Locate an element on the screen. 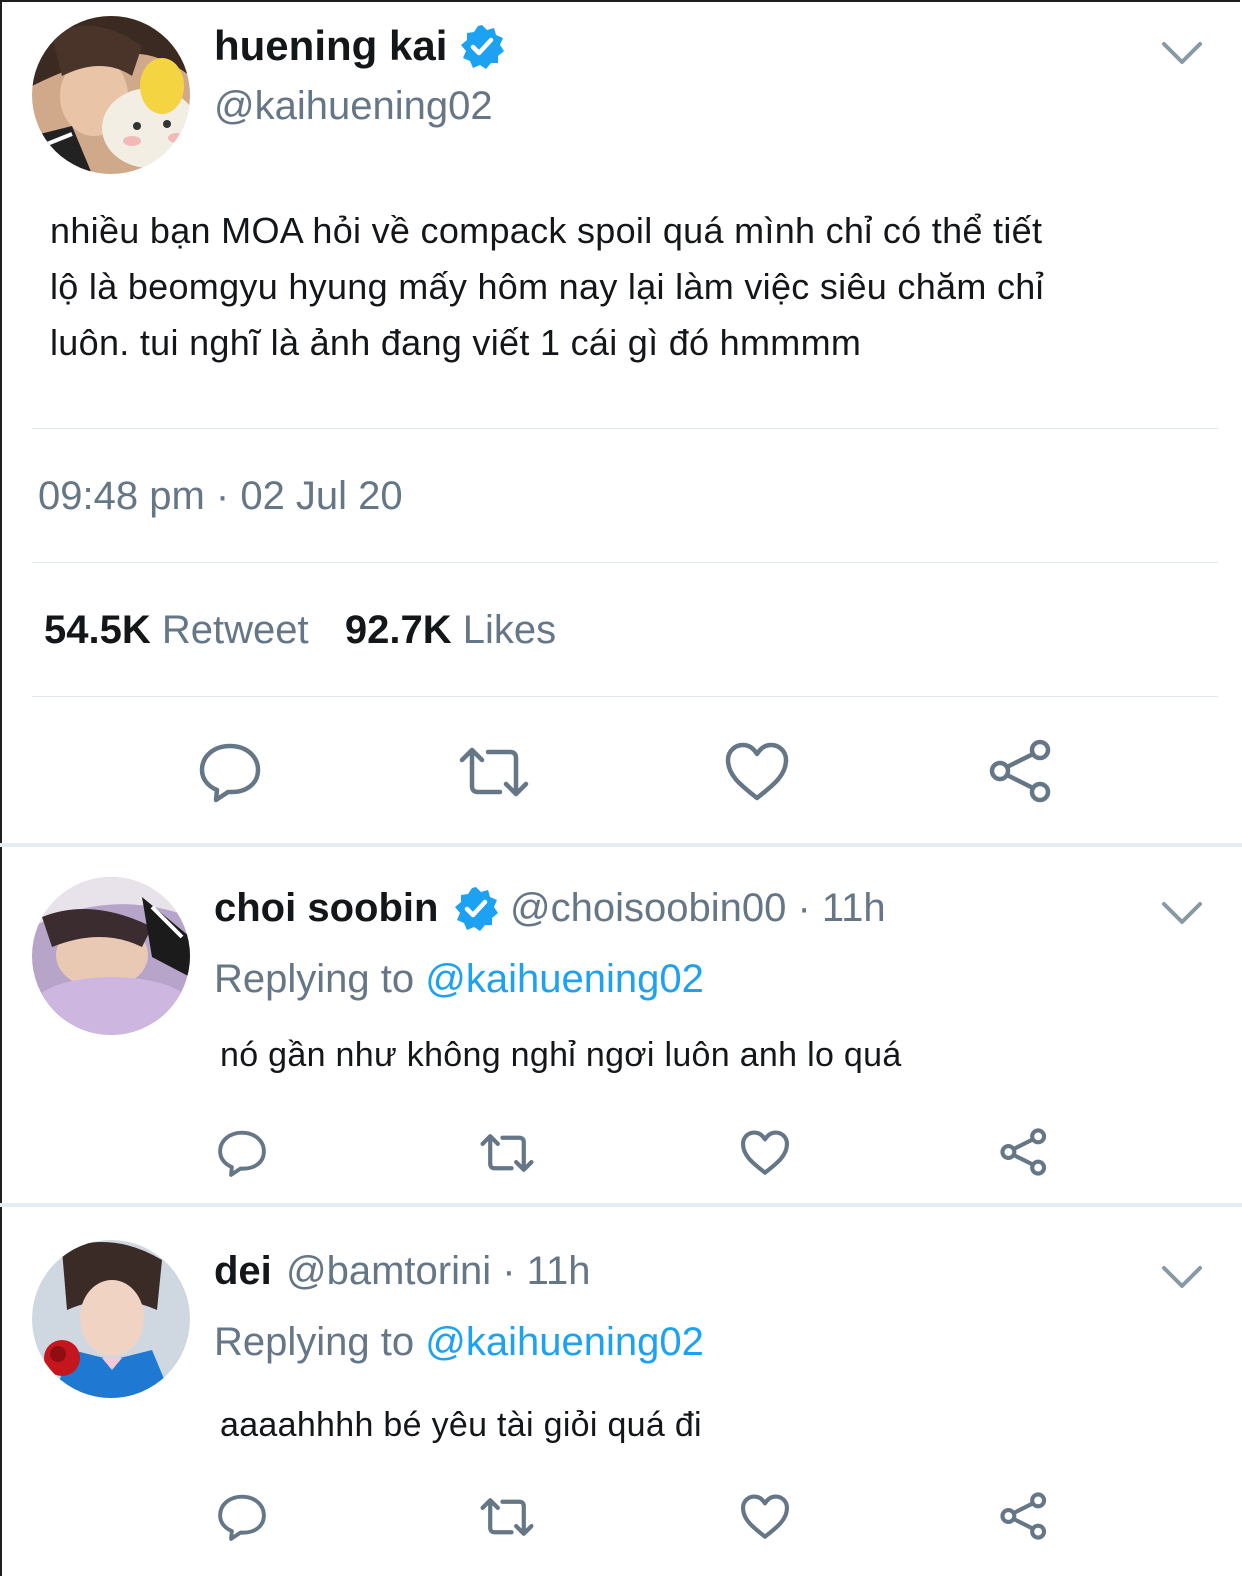 This screenshot has height=1578, width=1242. reply-text: aaaahhhh bé yêu tài giỏi quá đi is located at coordinates (461, 1425).